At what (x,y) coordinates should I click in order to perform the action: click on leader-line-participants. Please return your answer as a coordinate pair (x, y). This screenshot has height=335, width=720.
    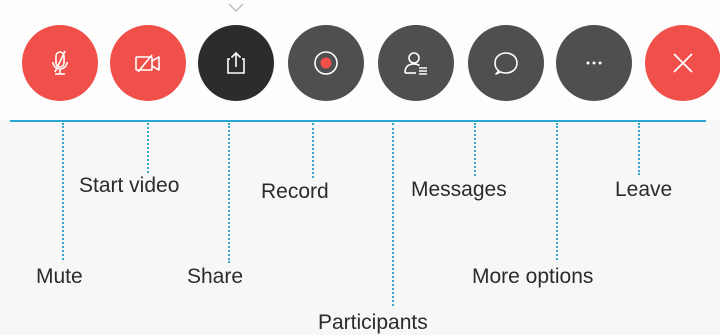
    Looking at the image, I should click on (393, 214).